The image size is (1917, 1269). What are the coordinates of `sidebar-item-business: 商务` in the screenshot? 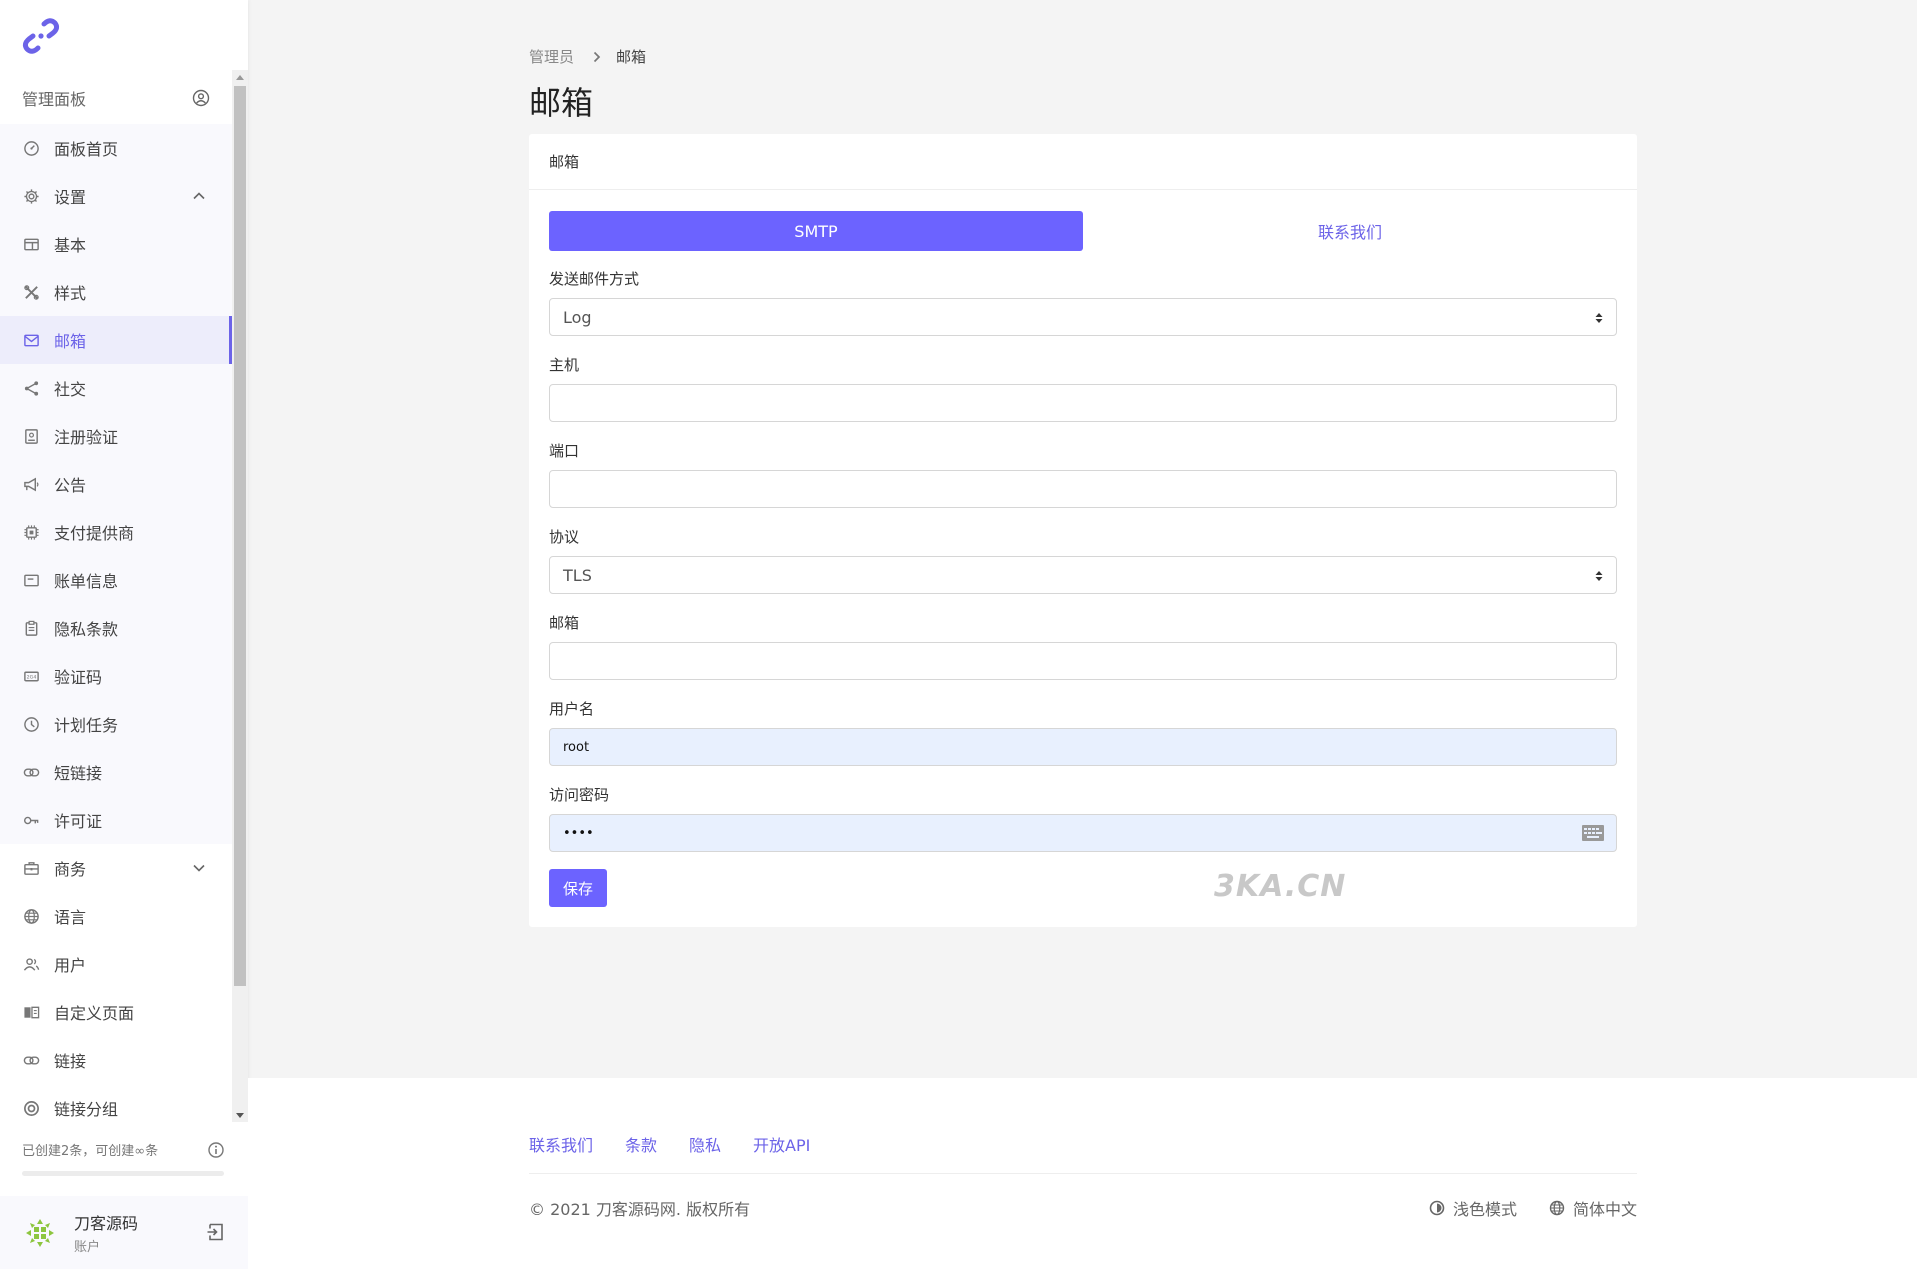 It's located at (116, 868).